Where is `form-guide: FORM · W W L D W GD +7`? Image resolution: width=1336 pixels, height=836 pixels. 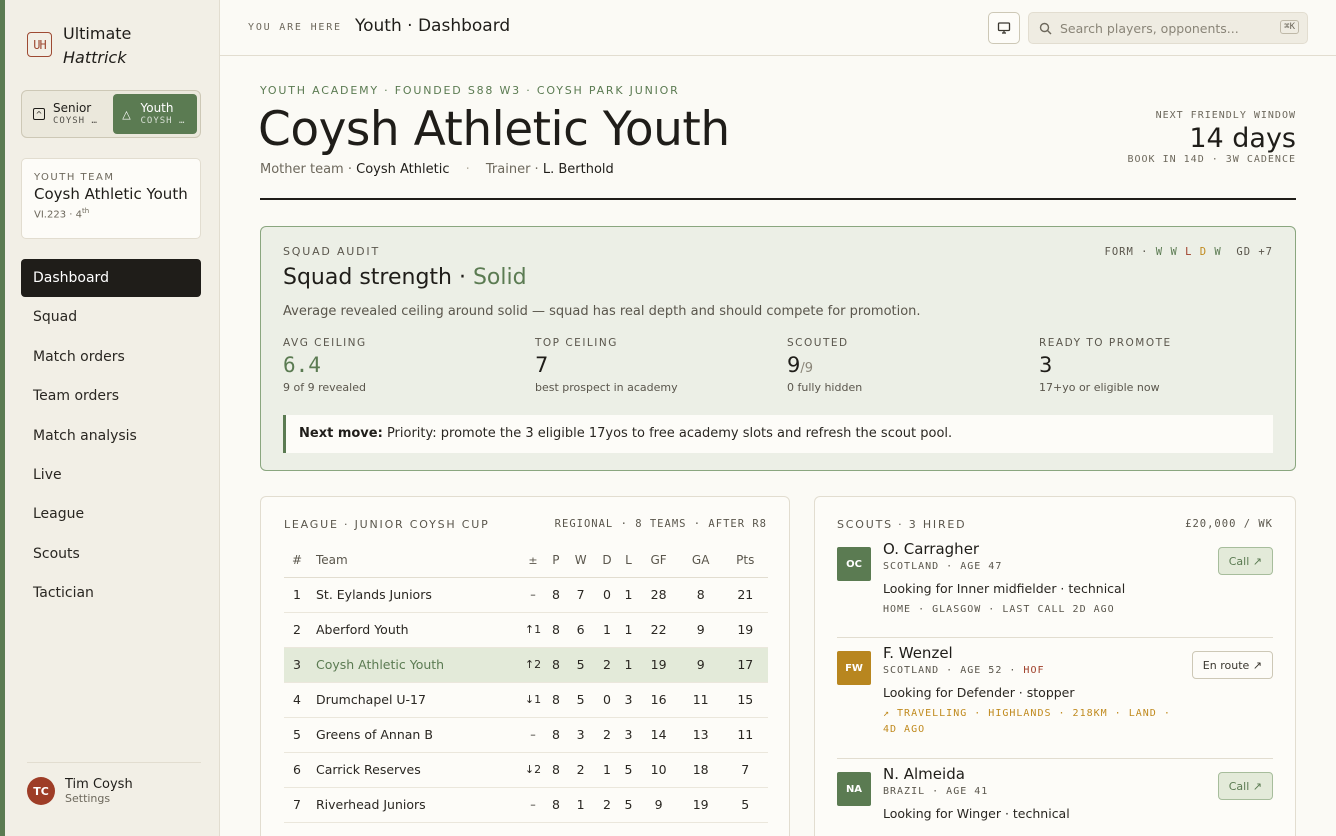
form-guide: FORM · W W L D W GD +7 is located at coordinates (1189, 252).